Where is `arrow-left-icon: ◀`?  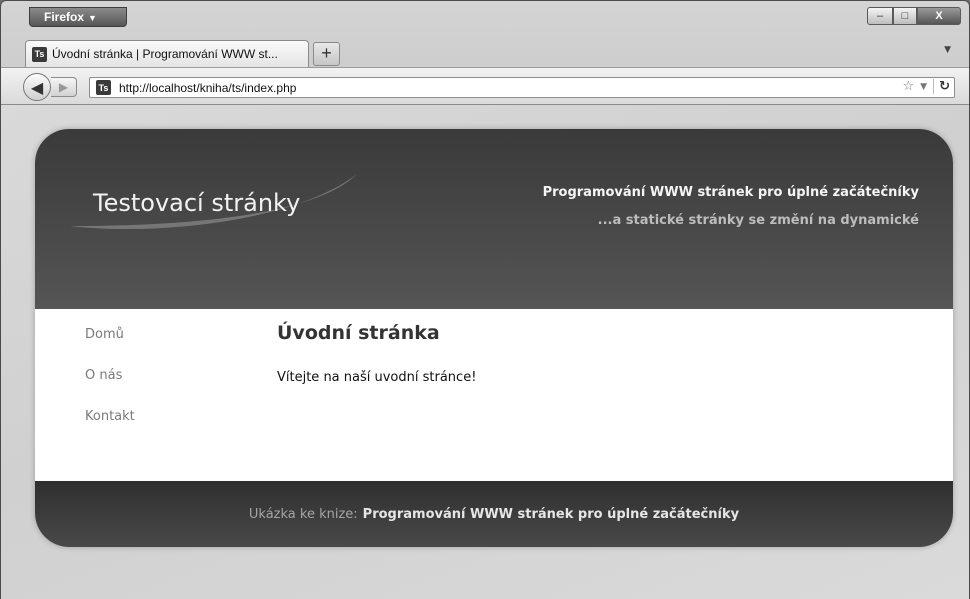 arrow-left-icon: ◀ is located at coordinates (37, 87).